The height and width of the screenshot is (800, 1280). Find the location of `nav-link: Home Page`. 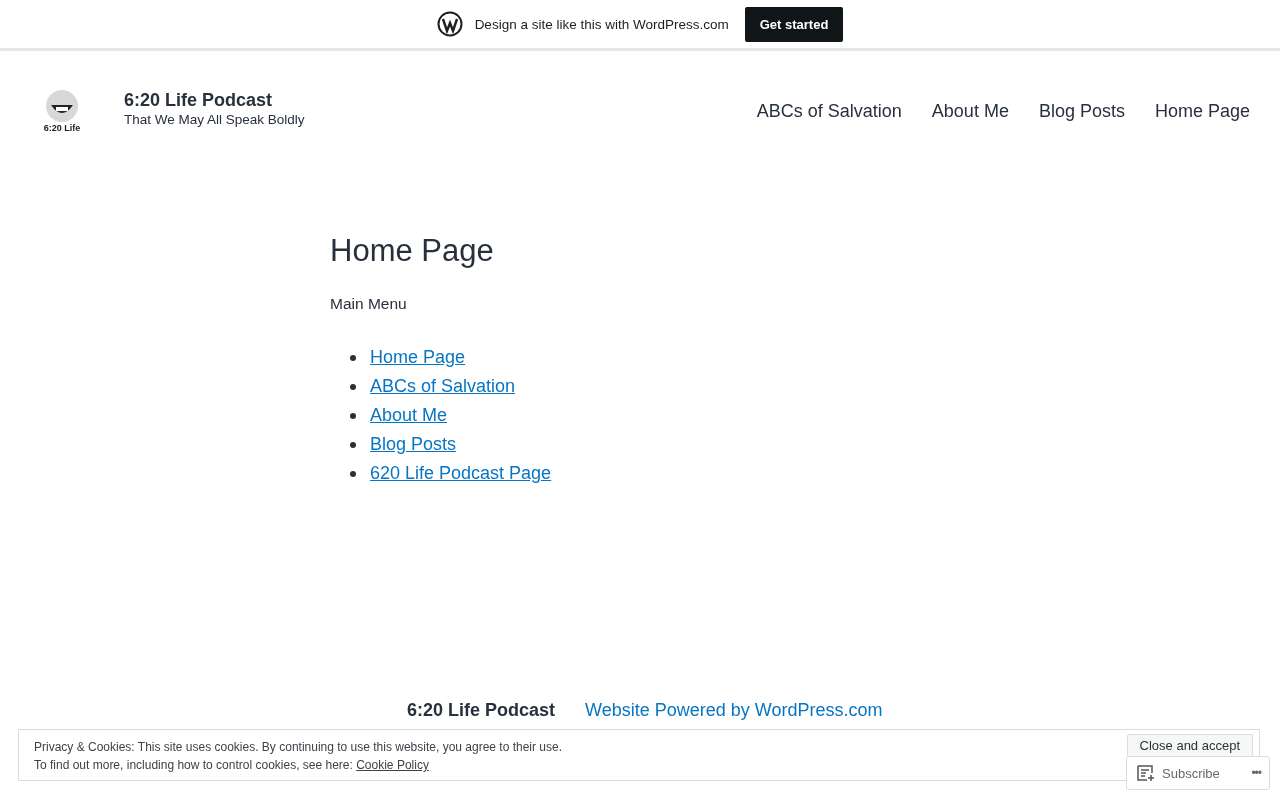

nav-link: Home Page is located at coordinates (1202, 111).